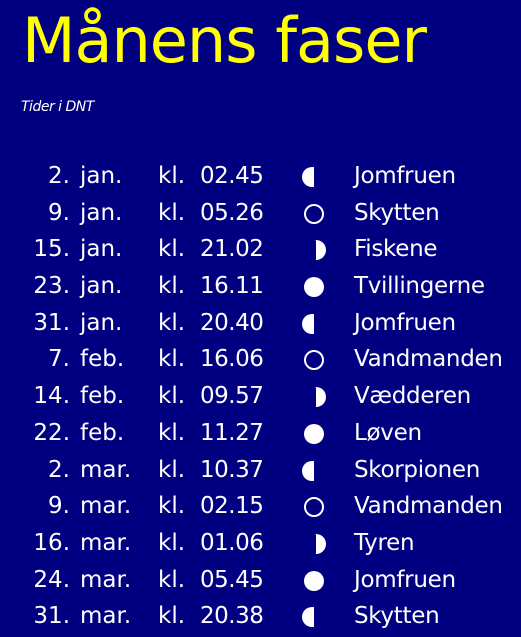 The width and height of the screenshot is (521, 637). Describe the element at coordinates (232, 212) in the screenshot. I see `time-value: 05.26` at that location.